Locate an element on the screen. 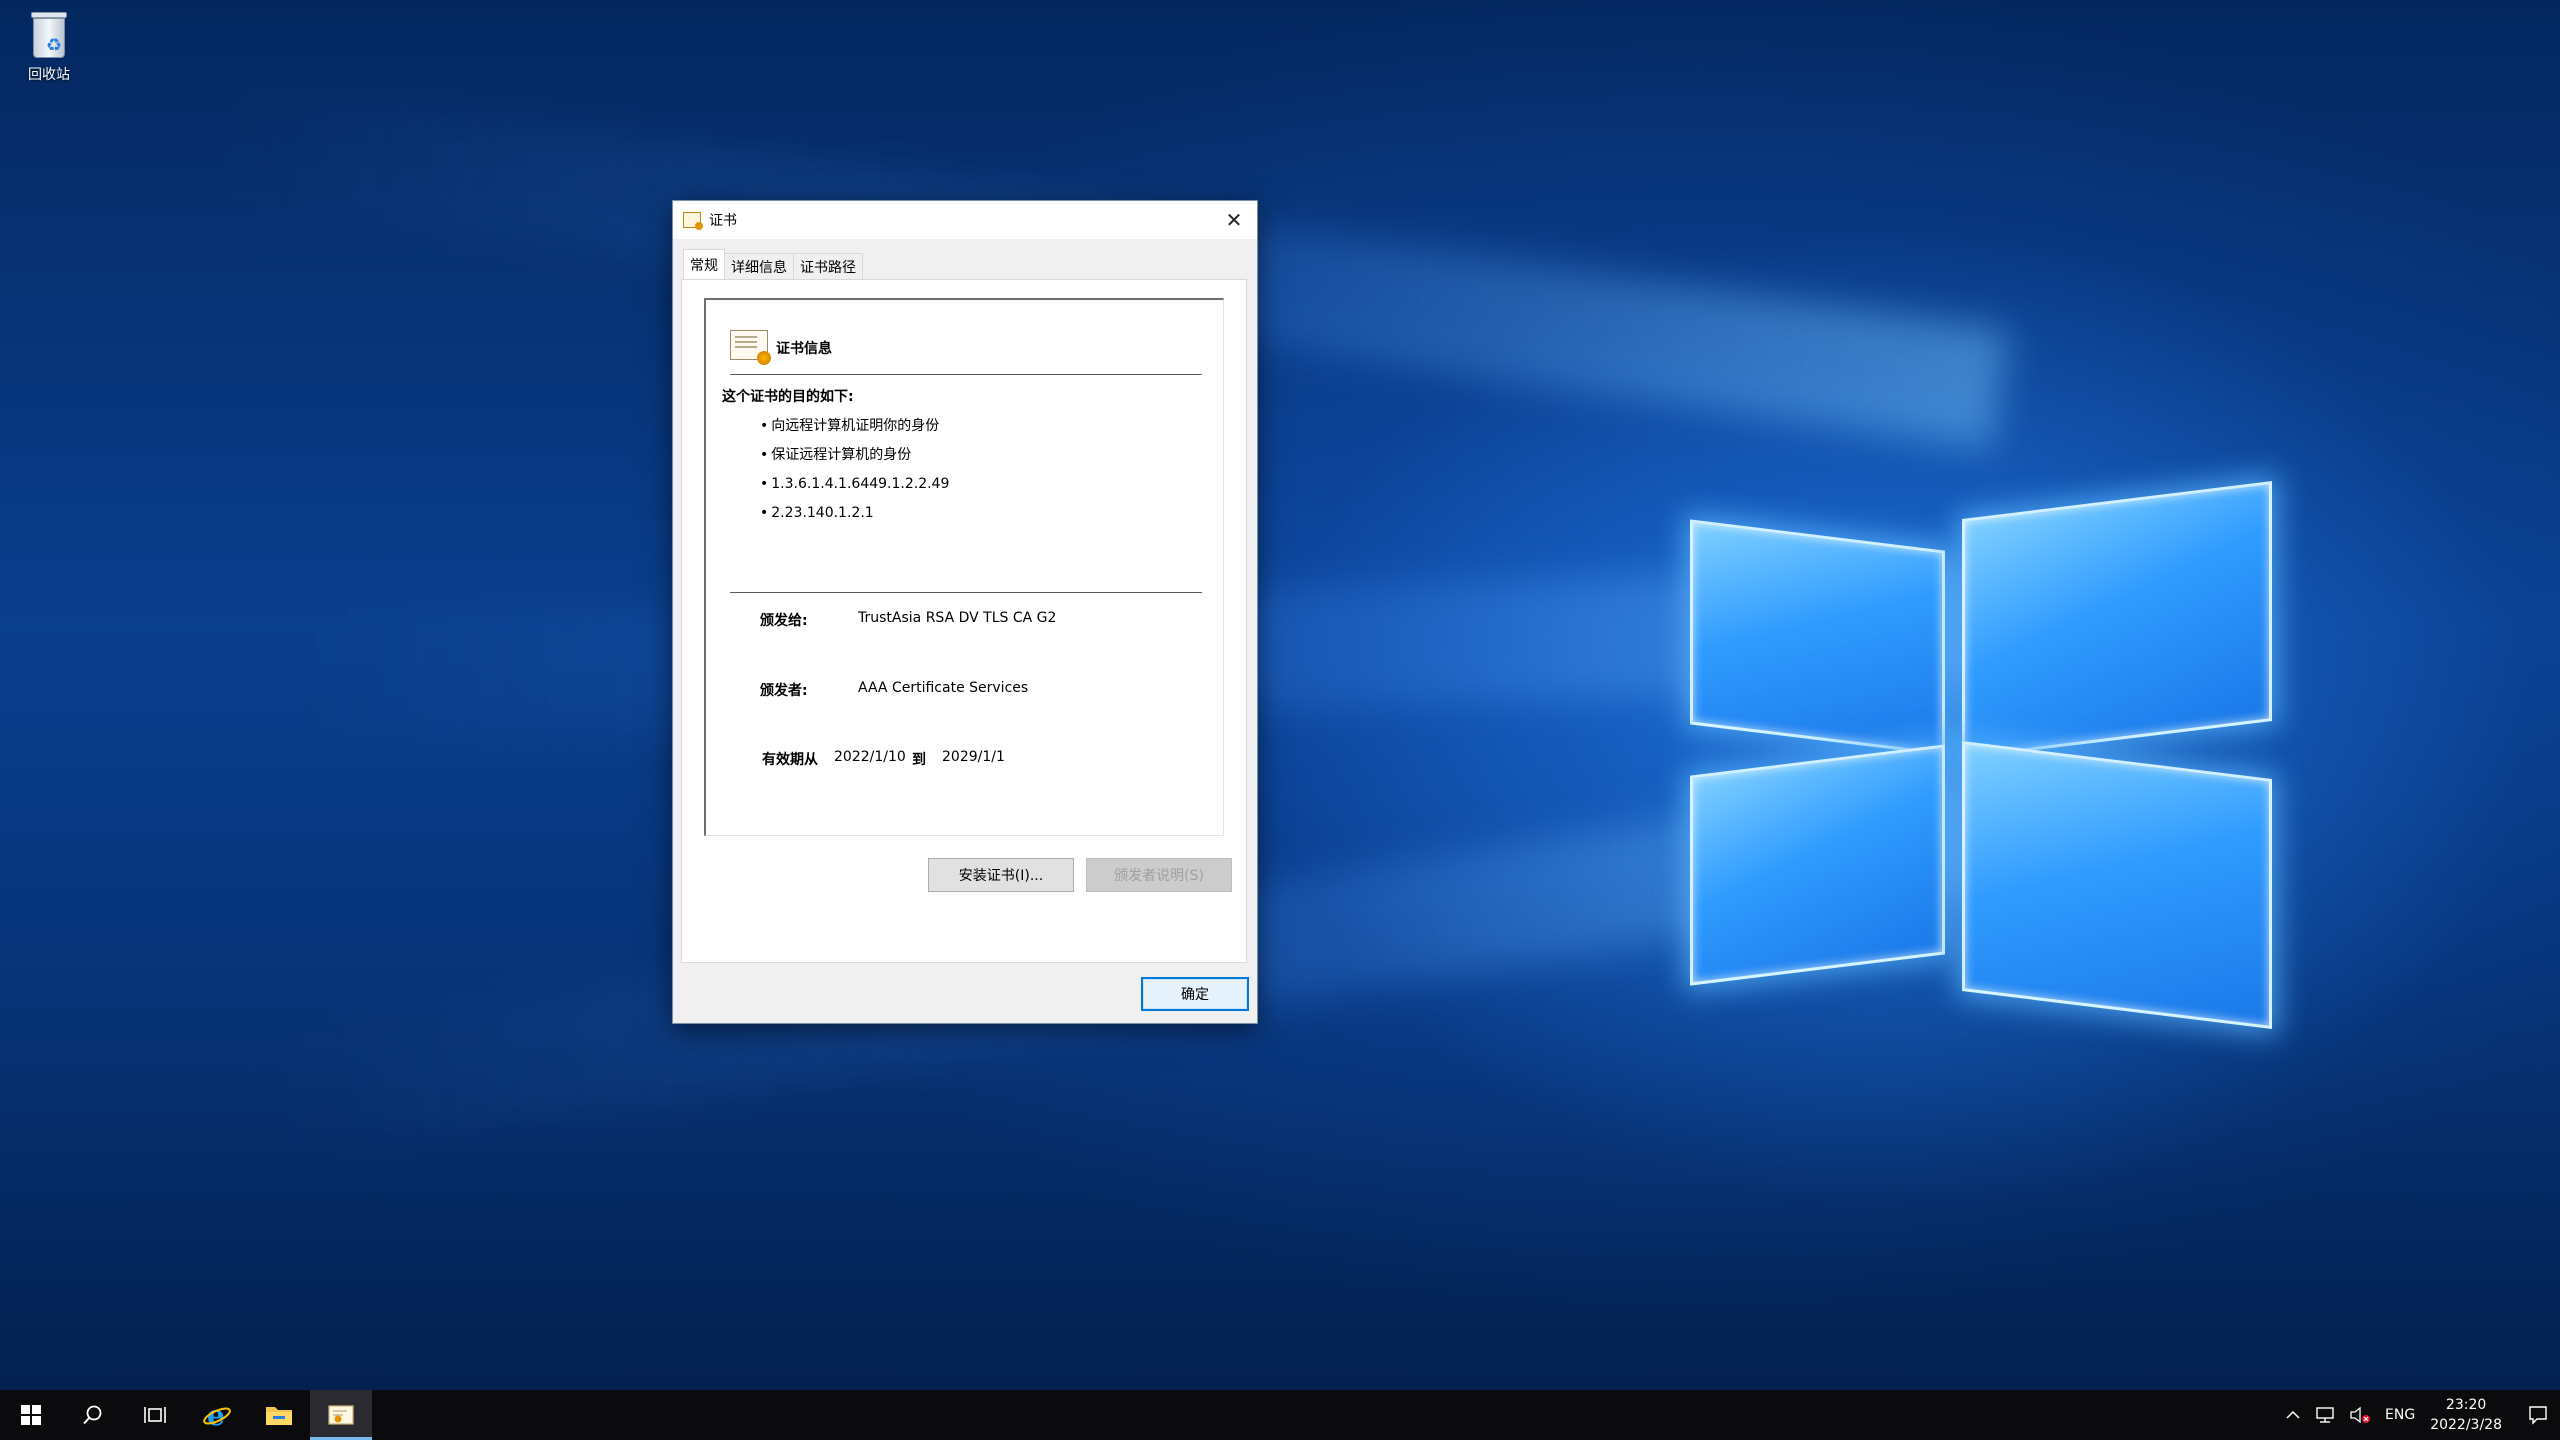  clock: 23:20 2022/3/28 is located at coordinates (2466, 1415).